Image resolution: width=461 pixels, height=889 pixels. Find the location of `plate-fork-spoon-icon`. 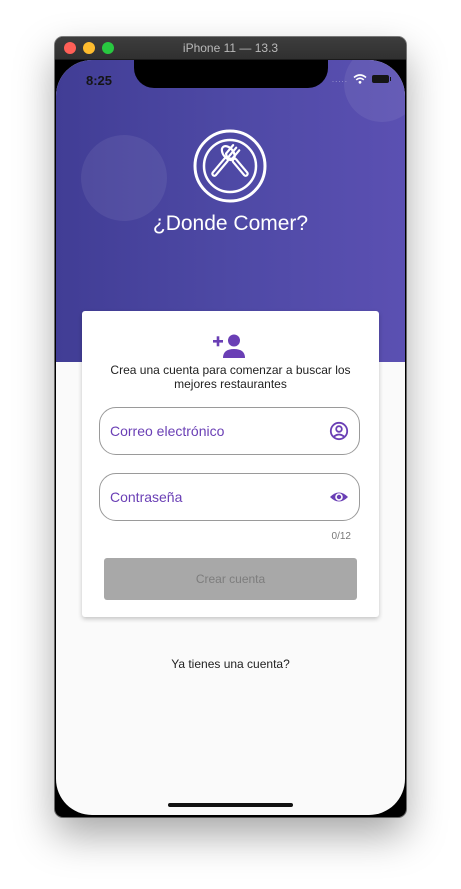

plate-fork-spoon-icon is located at coordinates (230, 166).